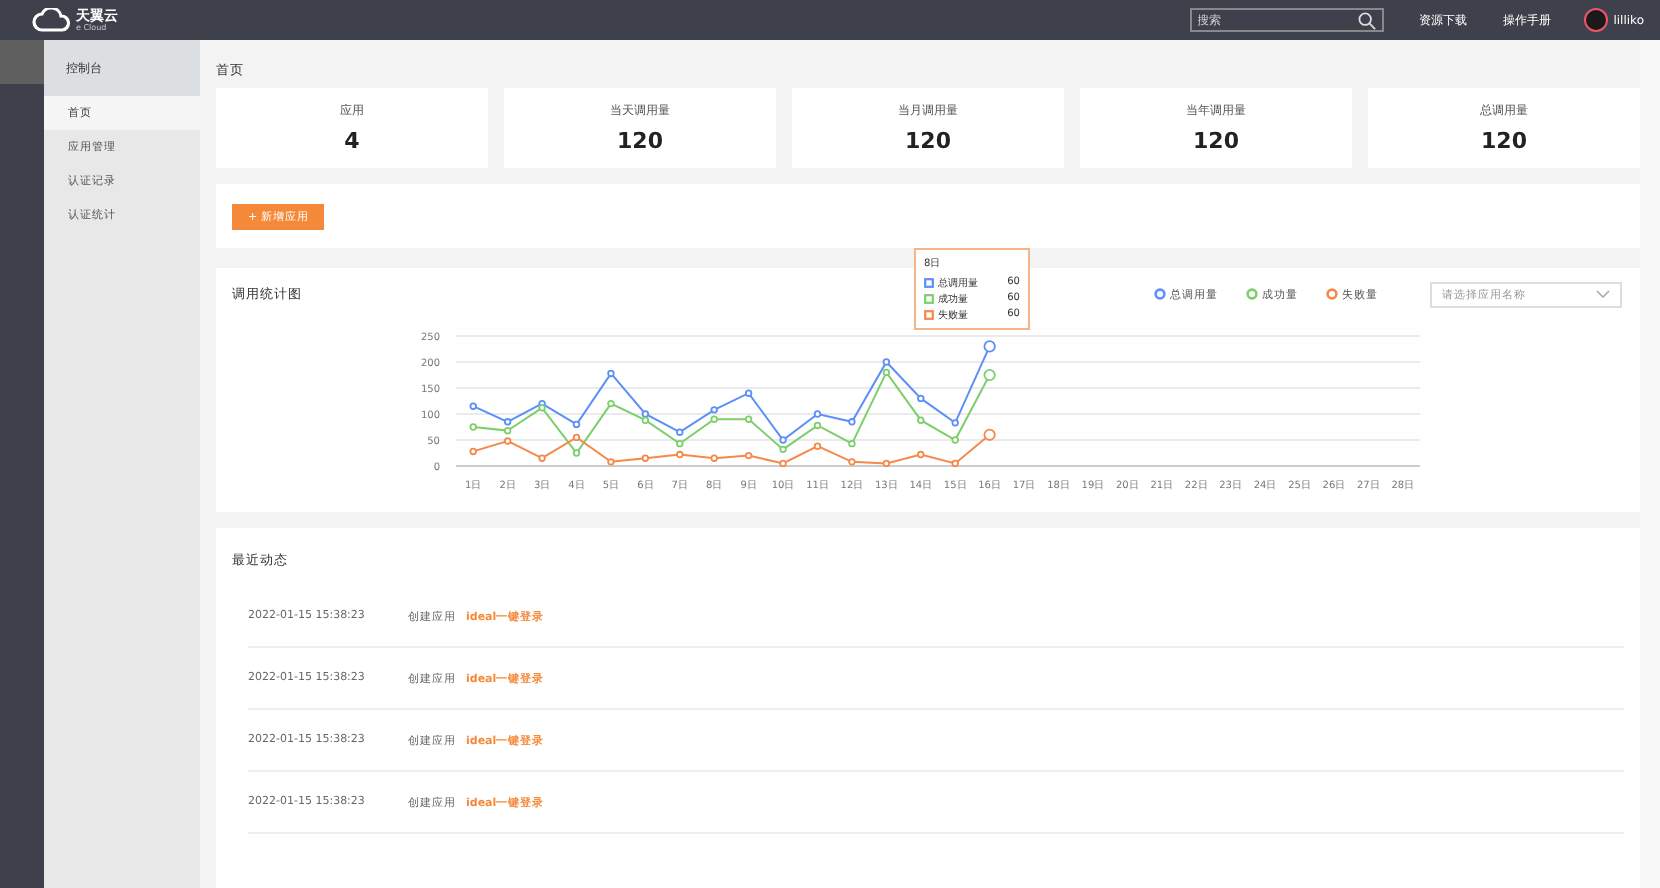  What do you see at coordinates (352, 141) in the screenshot?
I see `stat-value: 4` at bounding box center [352, 141].